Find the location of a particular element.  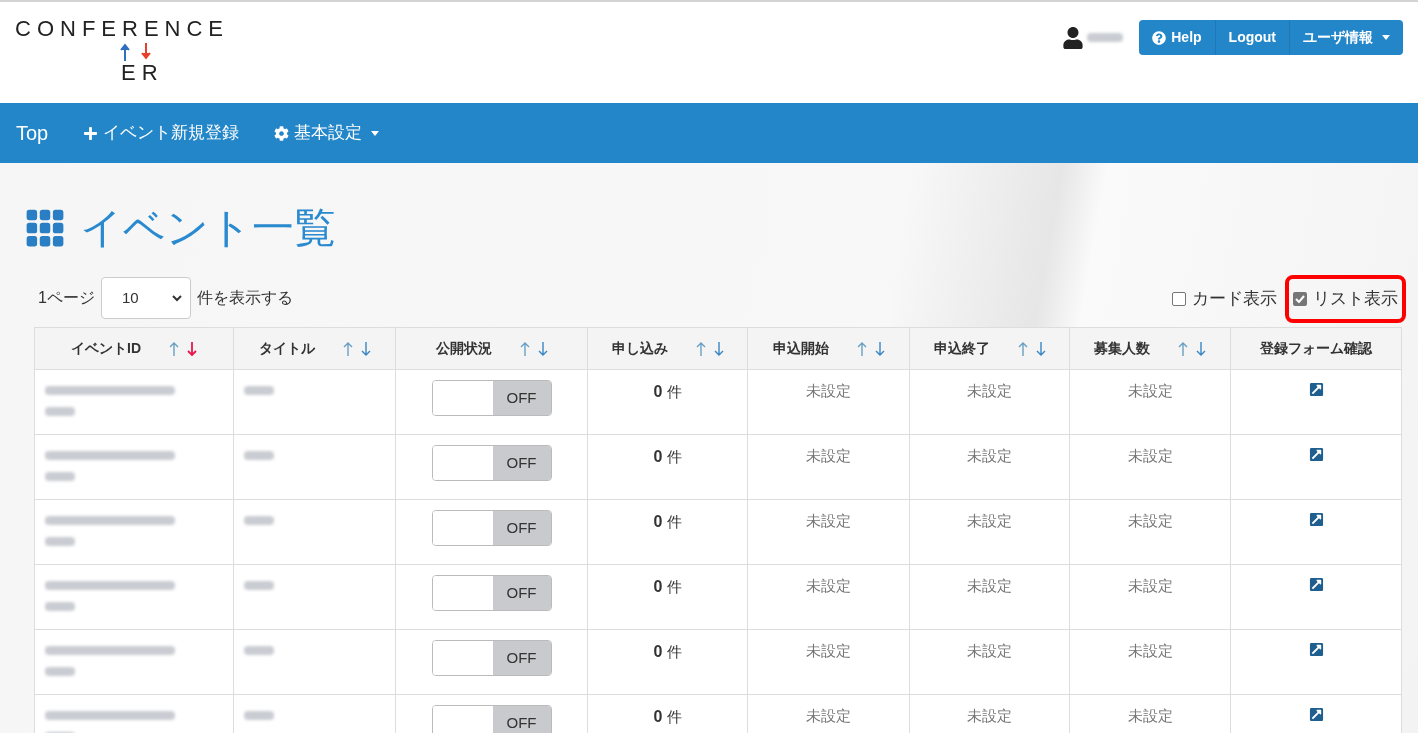

column-header: 募集人数 is located at coordinates (1149, 348).